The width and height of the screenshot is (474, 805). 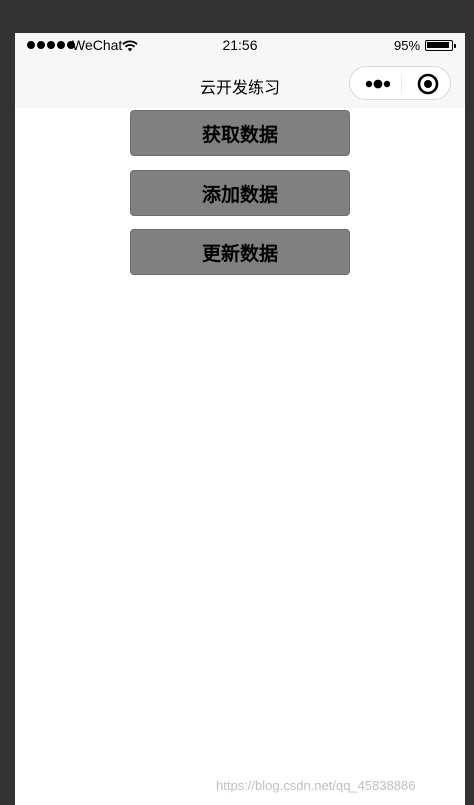 I want to click on more-dots-icon, so click(x=380, y=84).